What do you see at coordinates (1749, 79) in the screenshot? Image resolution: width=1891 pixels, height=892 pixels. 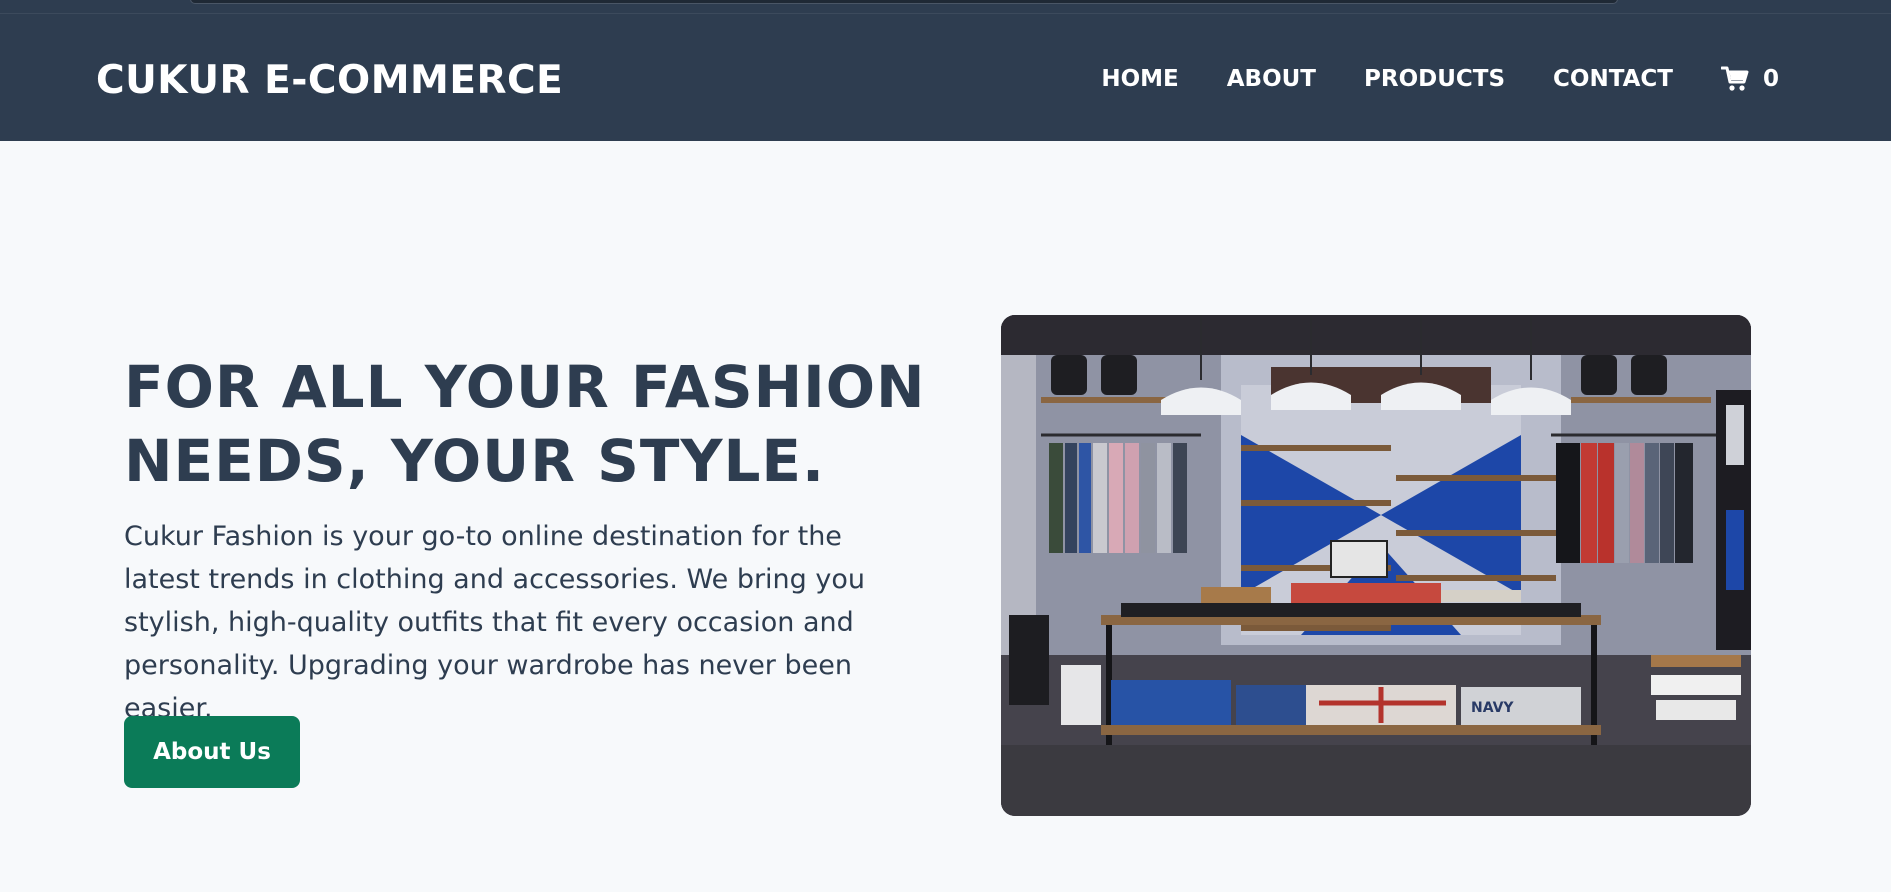 I see `cart-button: 0` at bounding box center [1749, 79].